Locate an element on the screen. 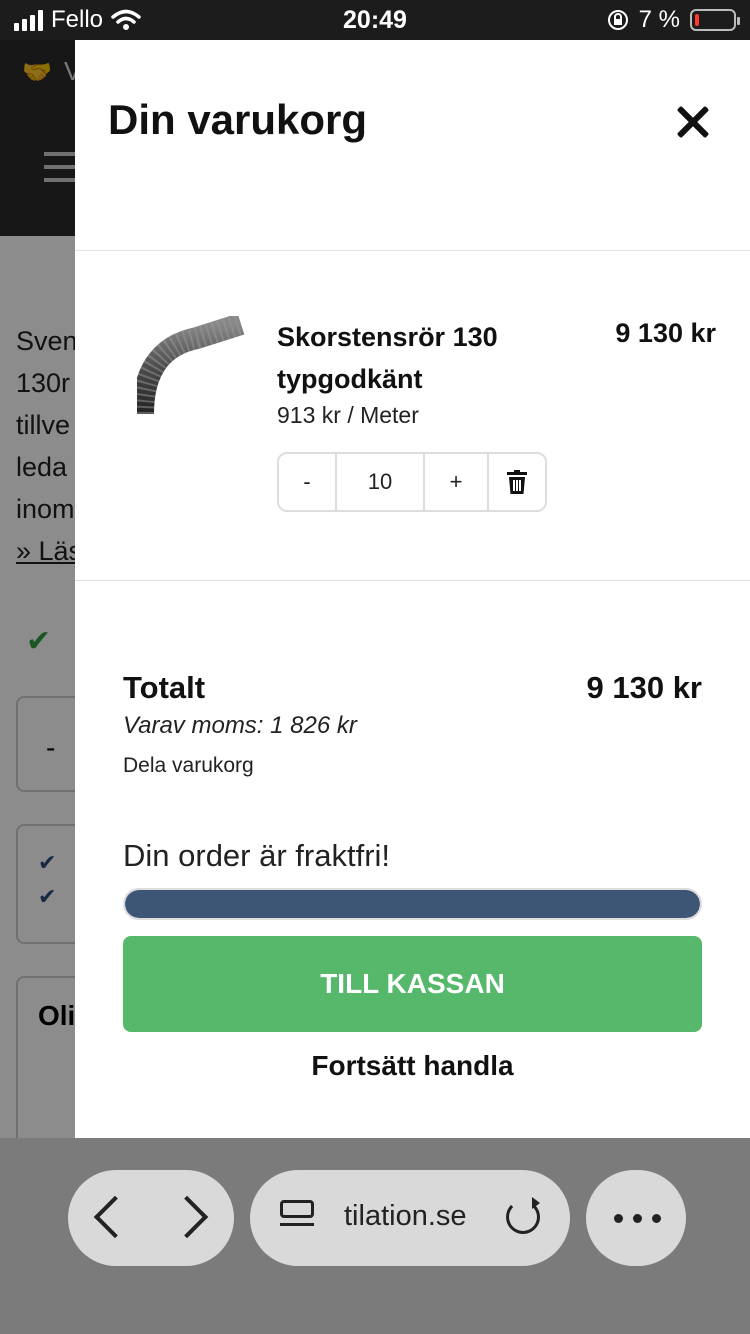 The height and width of the screenshot is (1334, 750). decrease-quantity-button: - is located at coordinates (308, 482).